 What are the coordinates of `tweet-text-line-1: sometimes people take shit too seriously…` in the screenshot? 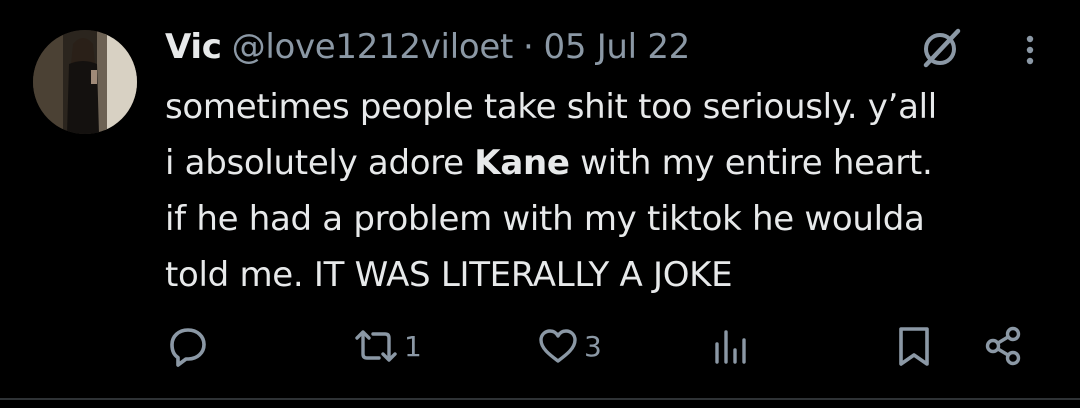 It's located at (551, 107).